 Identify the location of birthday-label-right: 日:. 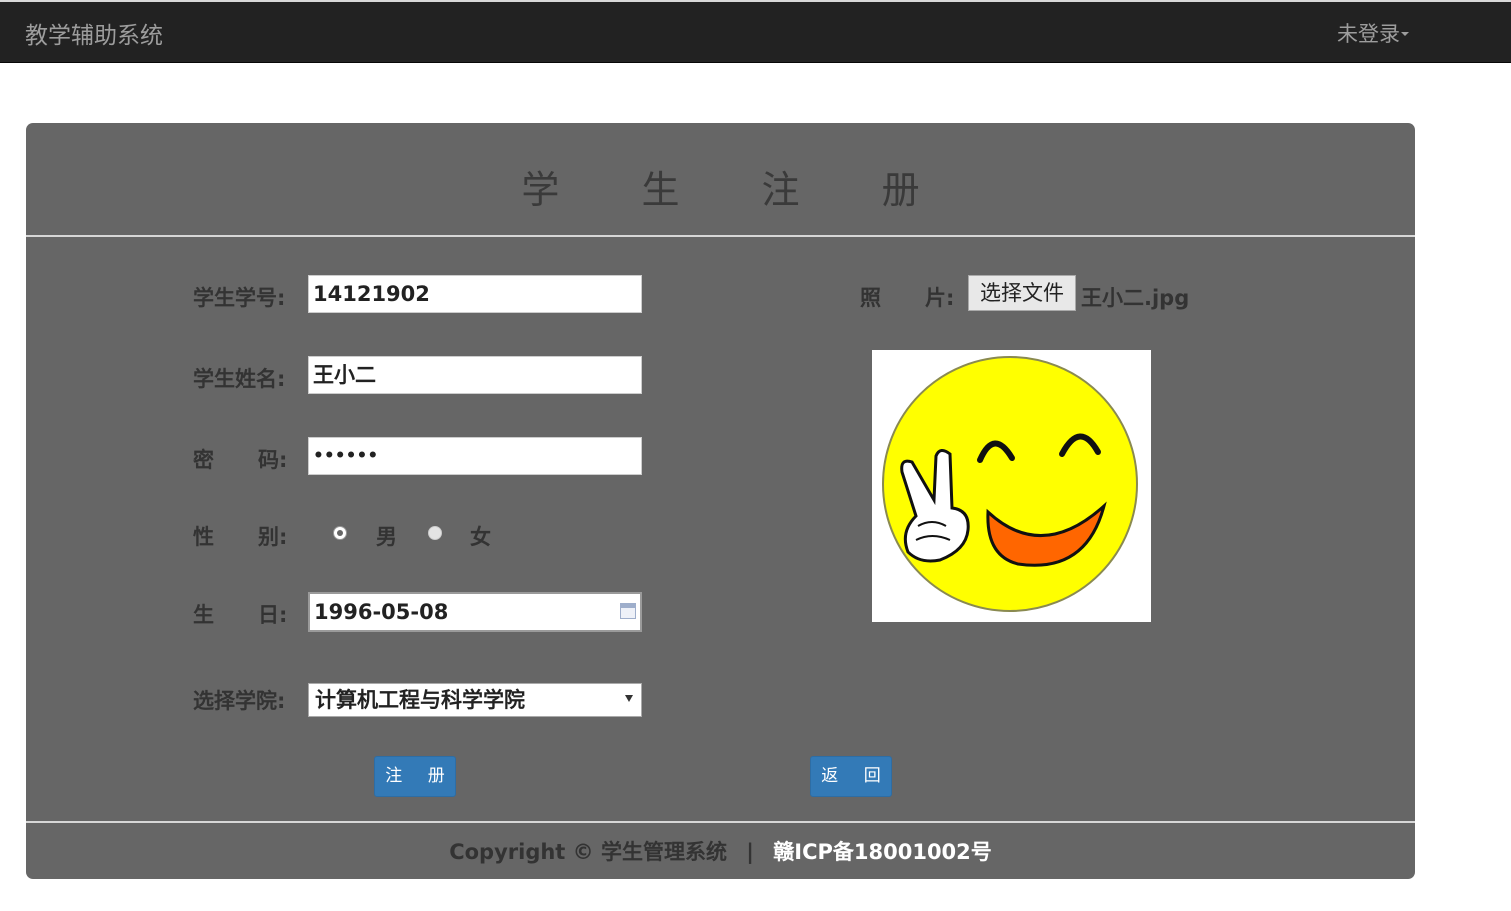
(273, 615).